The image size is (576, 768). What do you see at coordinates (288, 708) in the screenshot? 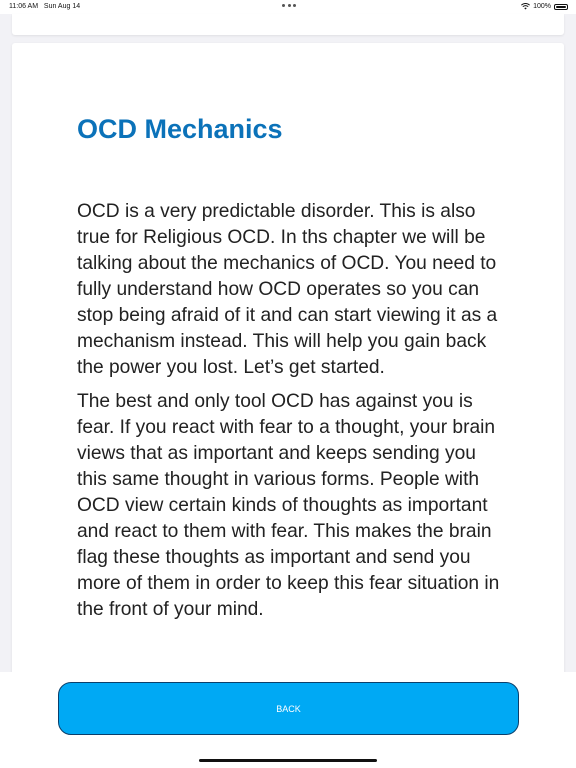
I see `back-button: BACK` at bounding box center [288, 708].